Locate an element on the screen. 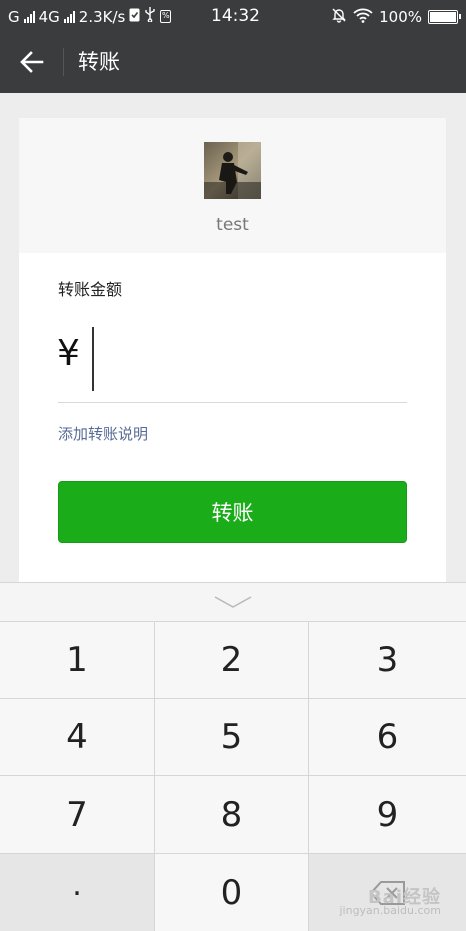 The image size is (466, 931). key-2: 2 is located at coordinates (232, 660).